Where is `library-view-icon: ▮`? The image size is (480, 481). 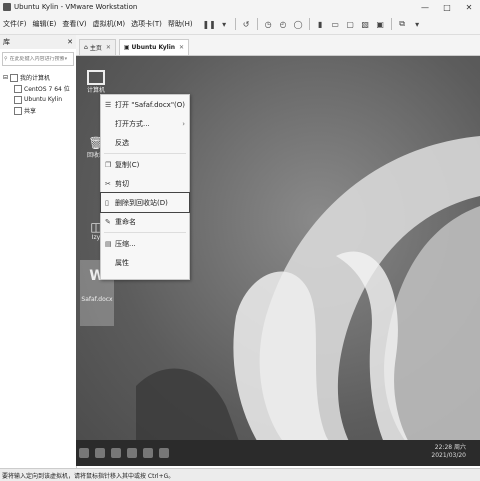 library-view-icon: ▮ is located at coordinates (320, 24).